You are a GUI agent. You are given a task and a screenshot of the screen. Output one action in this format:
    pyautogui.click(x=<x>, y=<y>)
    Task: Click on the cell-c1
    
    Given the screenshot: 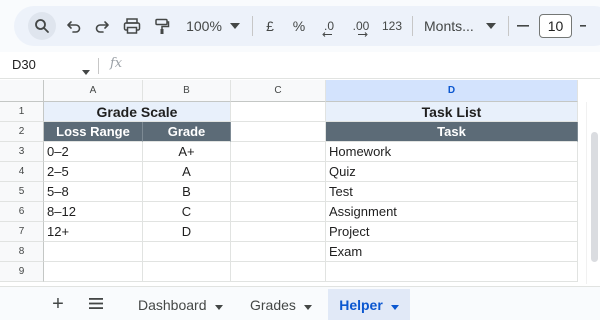 What is the action you would take?
    pyautogui.click(x=278, y=112)
    